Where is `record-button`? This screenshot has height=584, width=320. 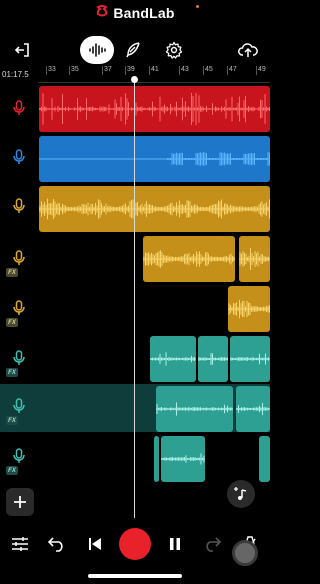
record-button is located at coordinates (135, 544).